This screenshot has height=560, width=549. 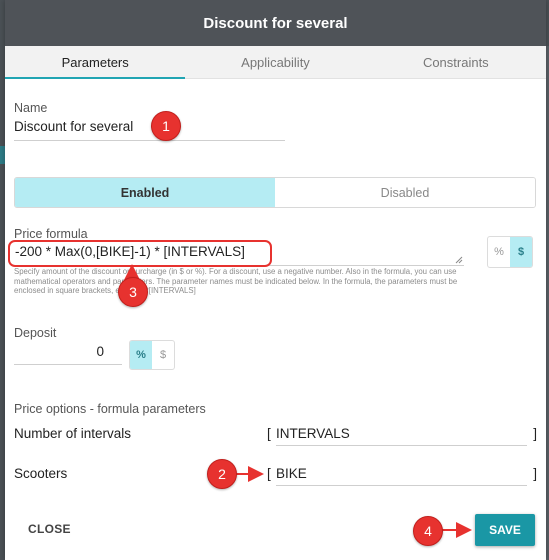 What do you see at coordinates (313, 433) in the screenshot?
I see `param-value-intervals: INTERVALS` at bounding box center [313, 433].